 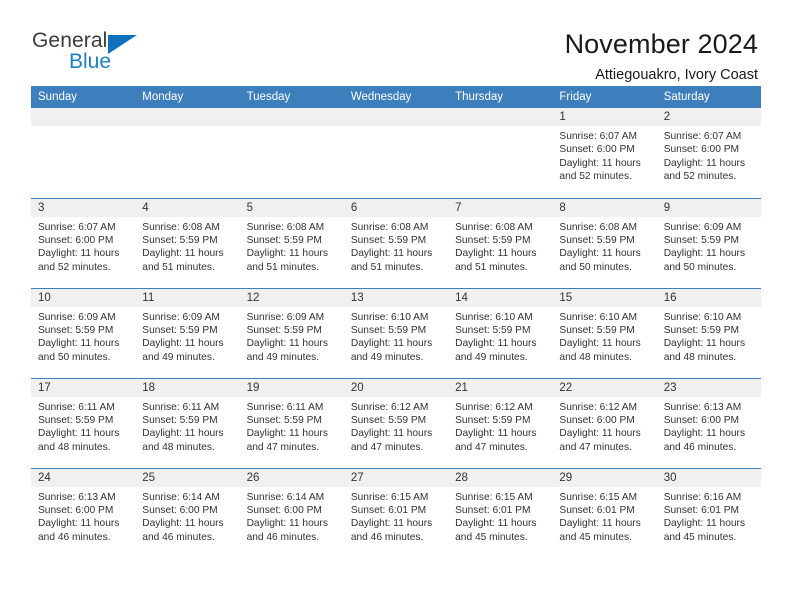 What do you see at coordinates (700, 447) in the screenshot?
I see `daylight-text-line2: and 46 minutes.` at bounding box center [700, 447].